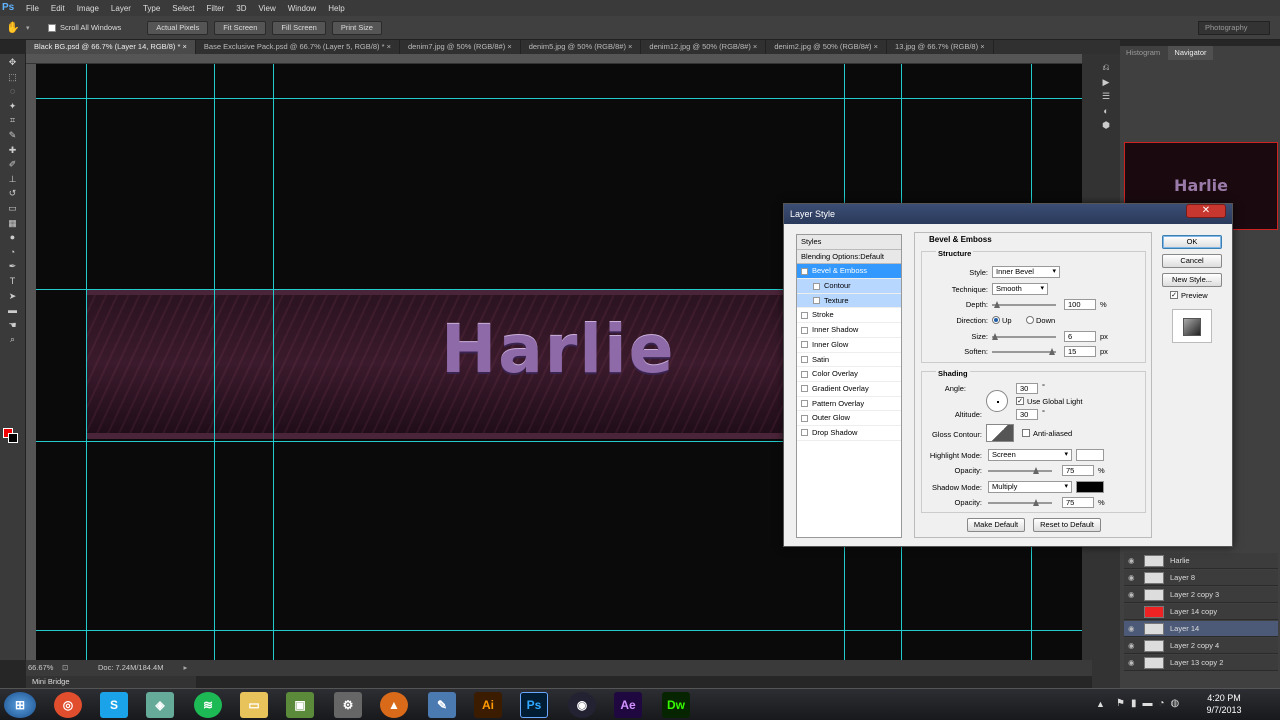  I want to click on blending-options-item: Blending Options:Default, so click(849, 257).